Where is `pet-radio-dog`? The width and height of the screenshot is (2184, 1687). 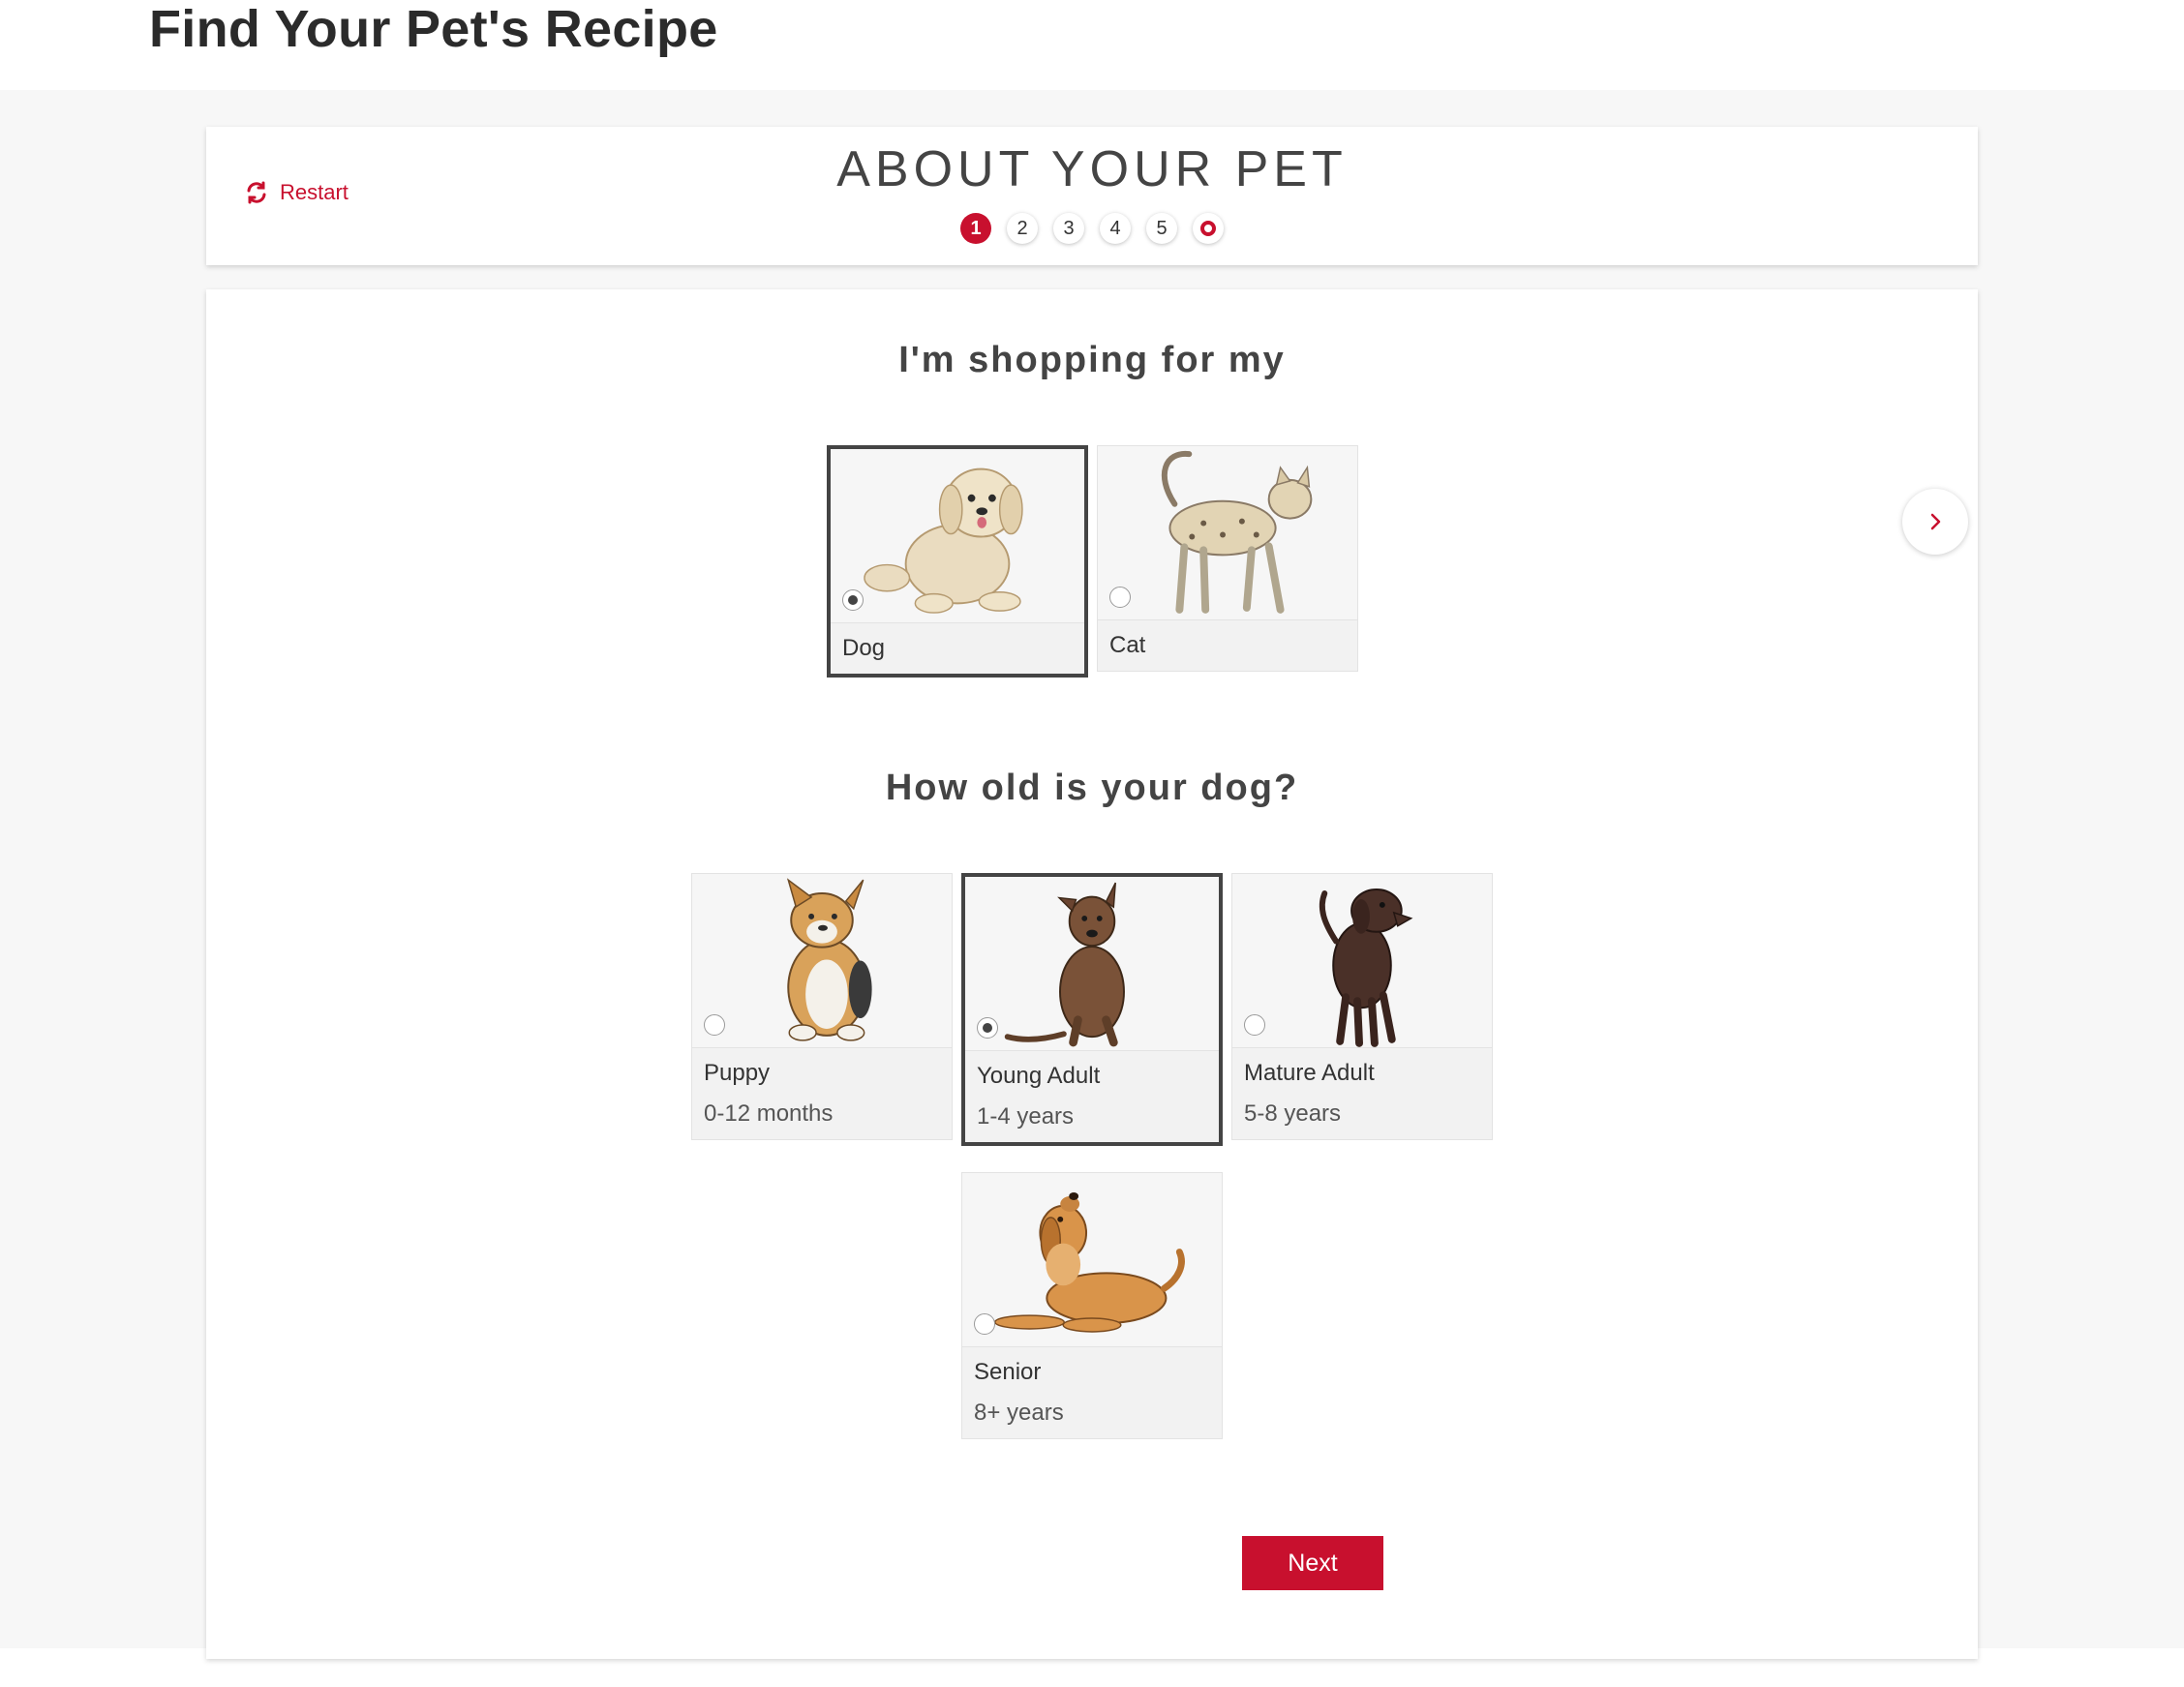
pet-radio-dog is located at coordinates (853, 600).